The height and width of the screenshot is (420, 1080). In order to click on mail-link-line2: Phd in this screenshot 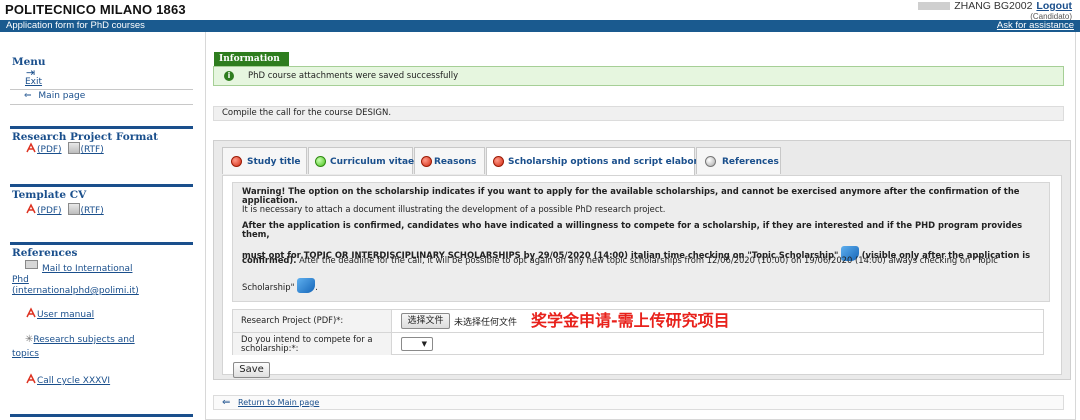, I will do `click(20, 280)`.